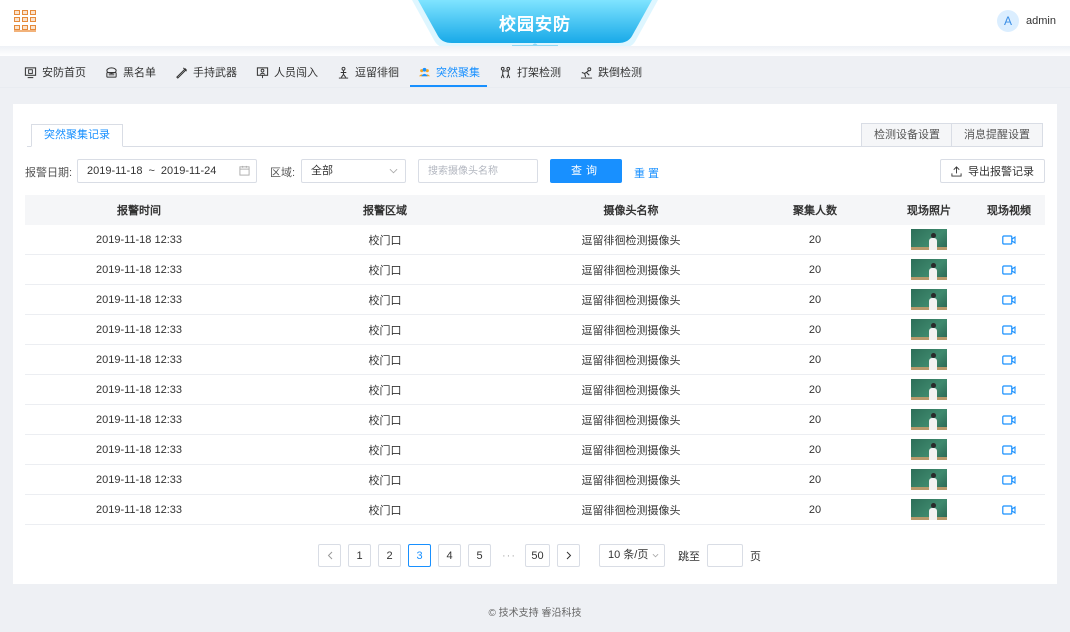 Image resolution: width=1070 pixels, height=632 pixels. Describe the element at coordinates (130, 72) in the screenshot. I see `nav-item-blacklist: 黑名单` at that location.